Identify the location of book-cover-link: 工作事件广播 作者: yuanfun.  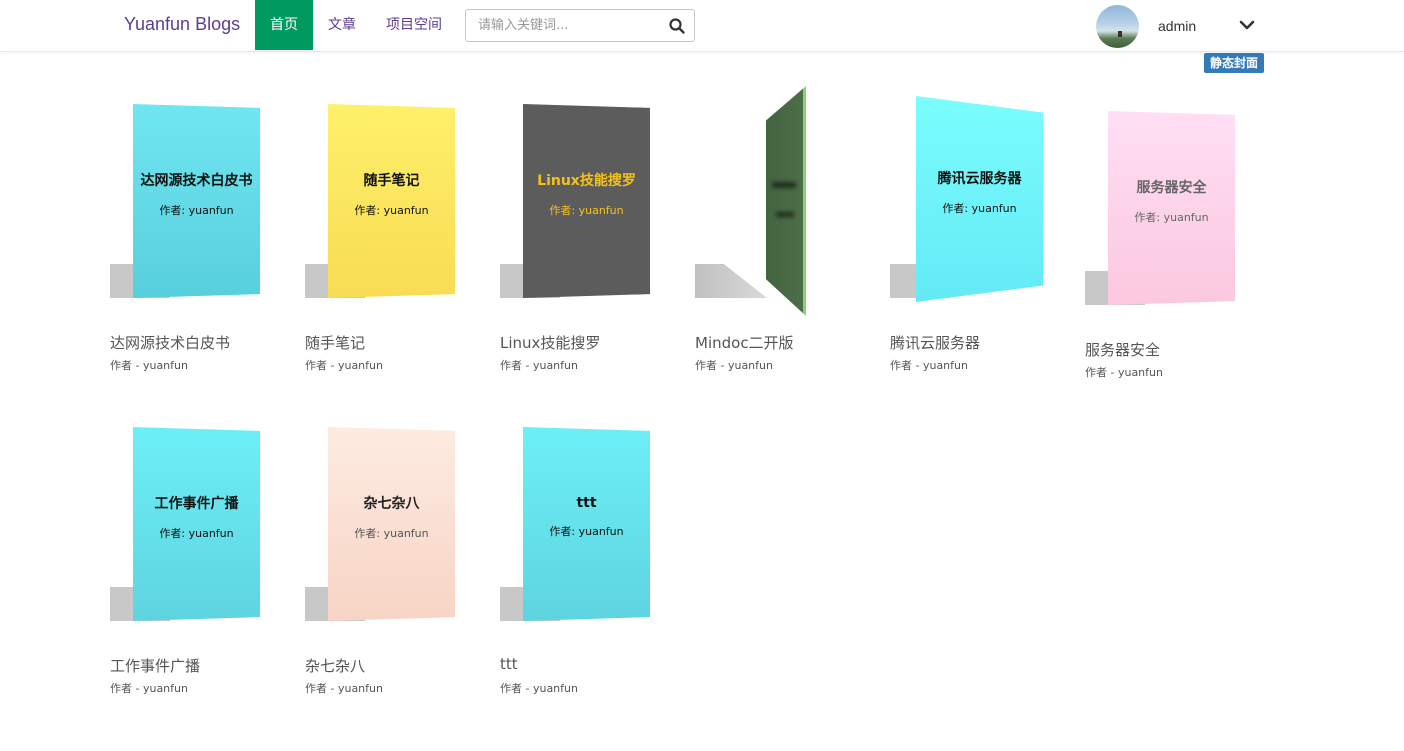
(185, 533).